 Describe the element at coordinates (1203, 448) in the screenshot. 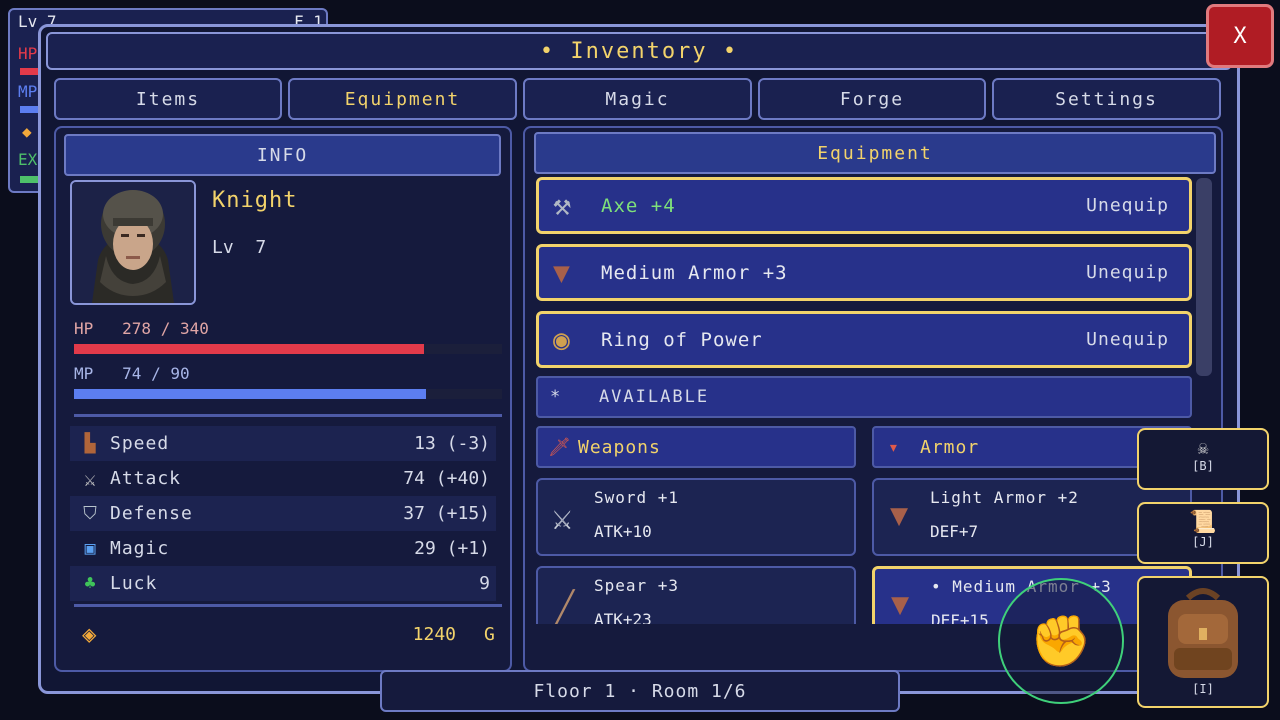

I see `bestiary-icon: ☠` at that location.